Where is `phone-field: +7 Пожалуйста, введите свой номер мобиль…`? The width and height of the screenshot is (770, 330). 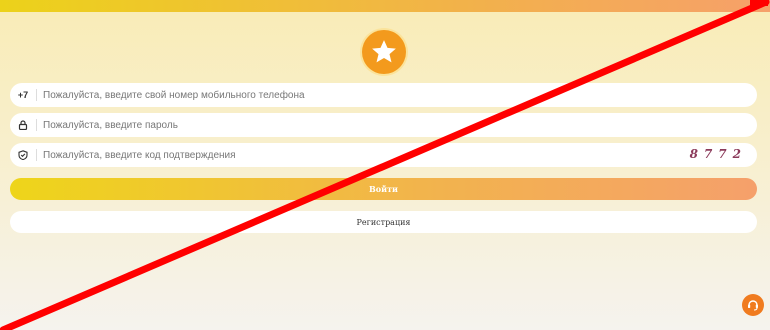
phone-field: +7 Пожалуйста, введите свой номер мобиль… is located at coordinates (383, 95).